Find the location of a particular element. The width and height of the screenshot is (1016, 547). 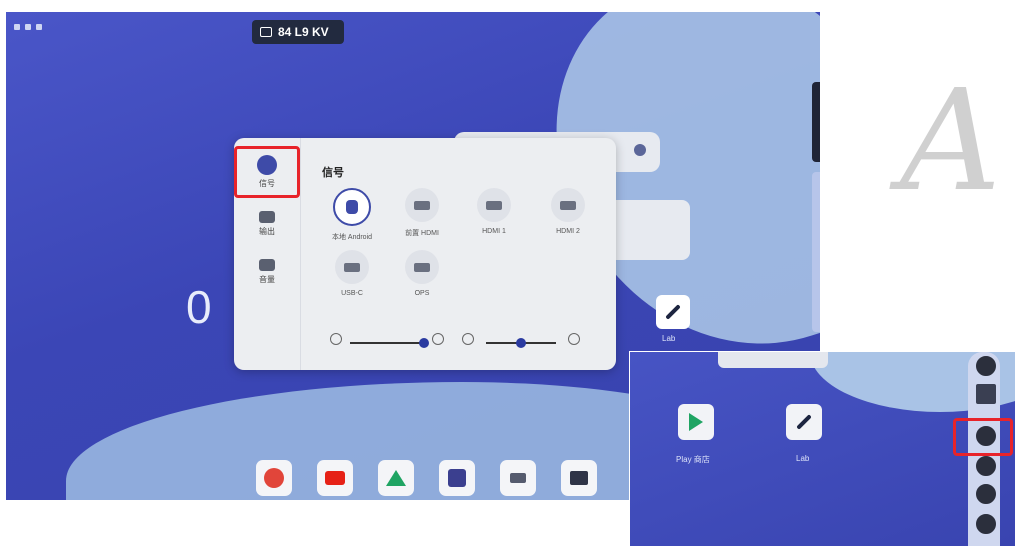

youtube-icon is located at coordinates (335, 478).